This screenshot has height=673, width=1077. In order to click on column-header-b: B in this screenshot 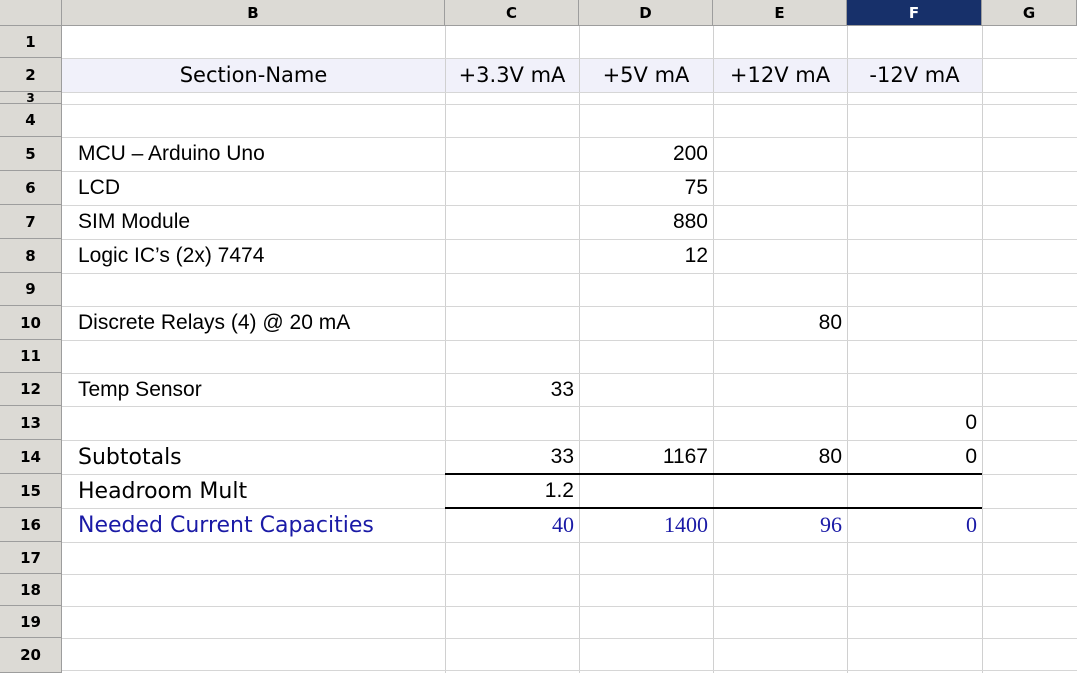, I will do `click(253, 13)`.